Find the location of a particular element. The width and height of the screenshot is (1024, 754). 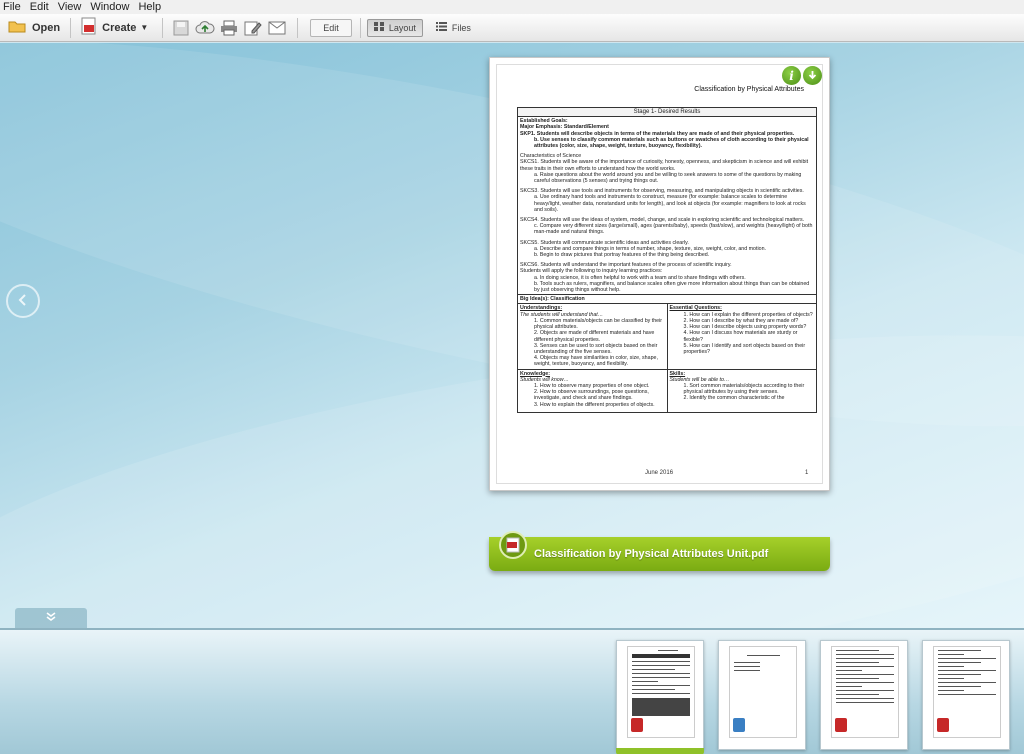

collapse-strip-button is located at coordinates (51, 618).